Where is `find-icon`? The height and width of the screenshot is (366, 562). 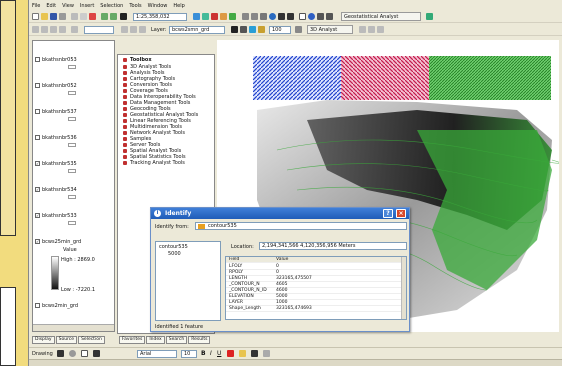
find-icon is located at coordinates (320, 16).